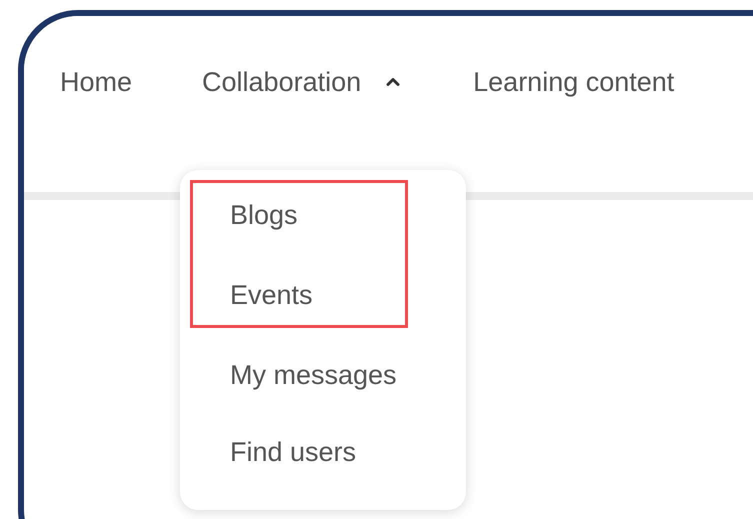  I want to click on menu-item: Blogs, so click(317, 215).